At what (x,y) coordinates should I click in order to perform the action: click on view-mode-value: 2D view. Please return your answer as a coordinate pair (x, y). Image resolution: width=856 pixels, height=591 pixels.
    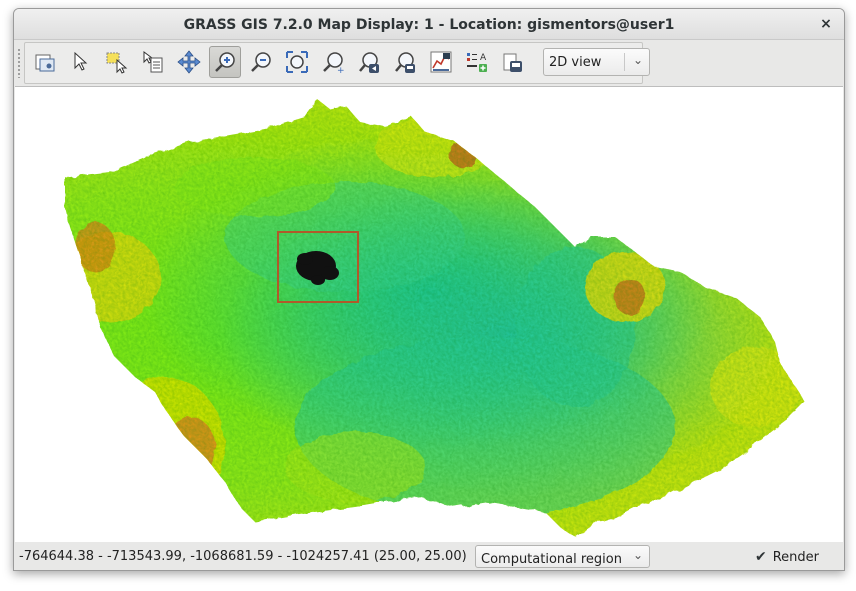
    Looking at the image, I should click on (575, 62).